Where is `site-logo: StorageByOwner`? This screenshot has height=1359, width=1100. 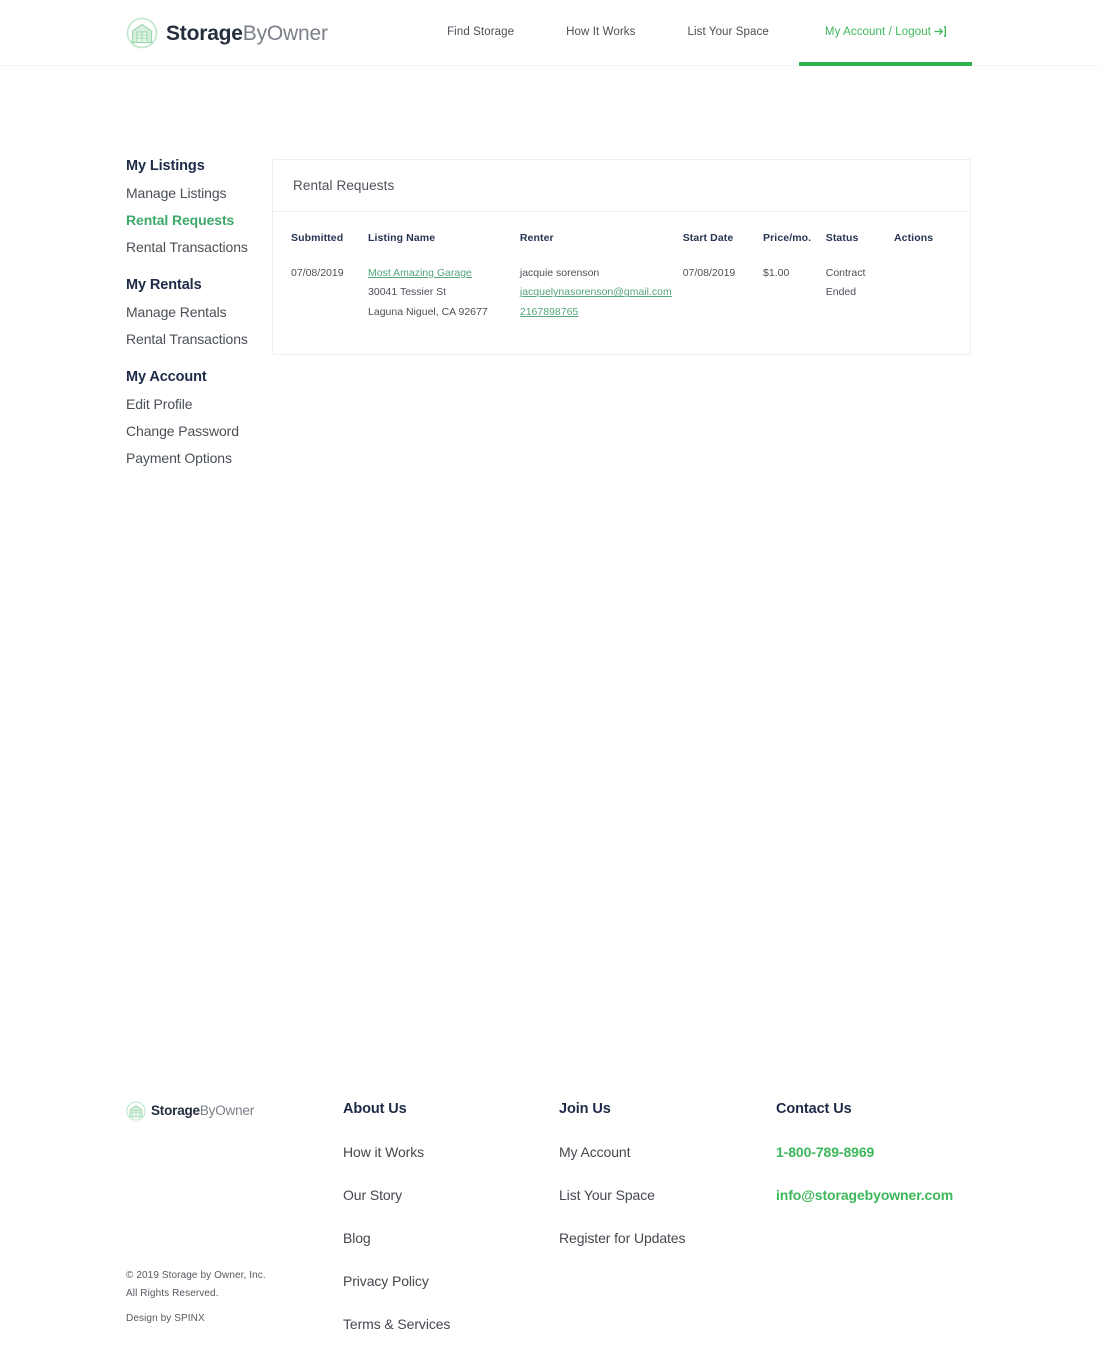 site-logo: StorageByOwner is located at coordinates (227, 33).